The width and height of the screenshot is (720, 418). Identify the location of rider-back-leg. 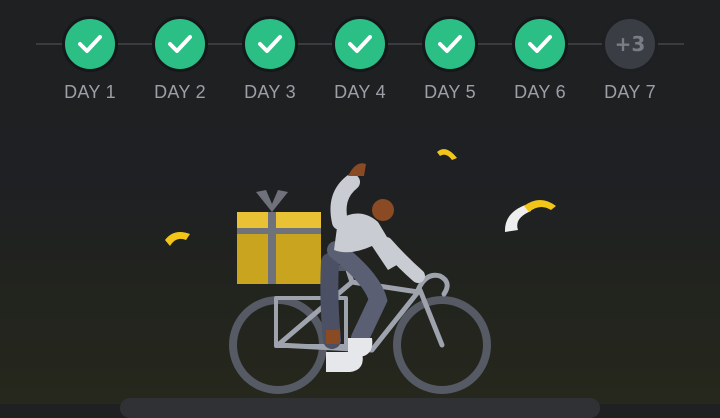
(330, 301).